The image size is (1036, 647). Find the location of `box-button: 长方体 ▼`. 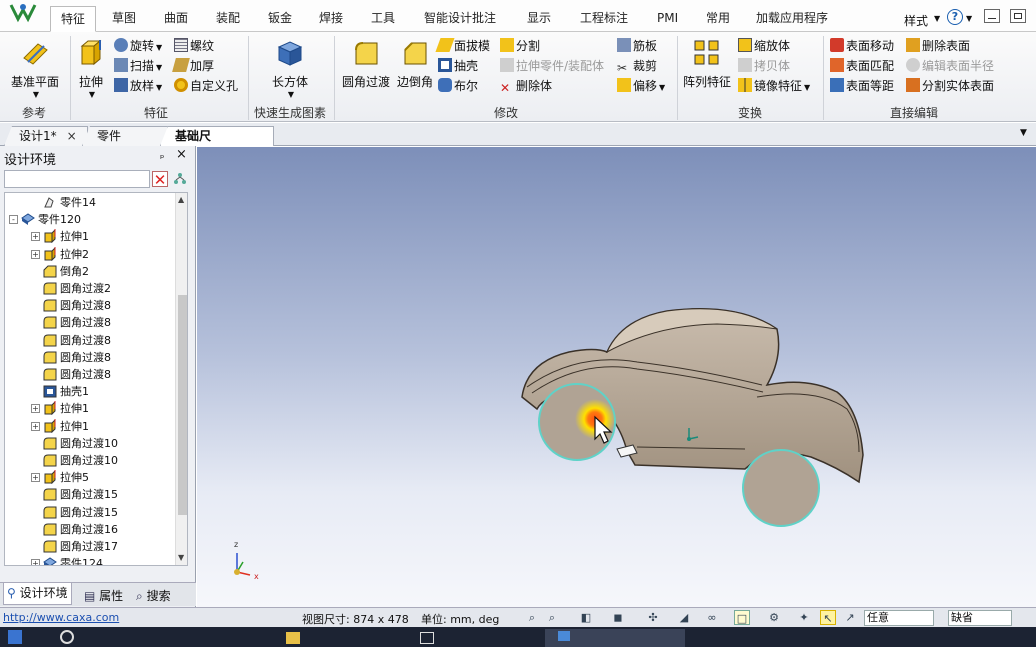

box-button: 长方体 ▼ is located at coordinates (290, 68).